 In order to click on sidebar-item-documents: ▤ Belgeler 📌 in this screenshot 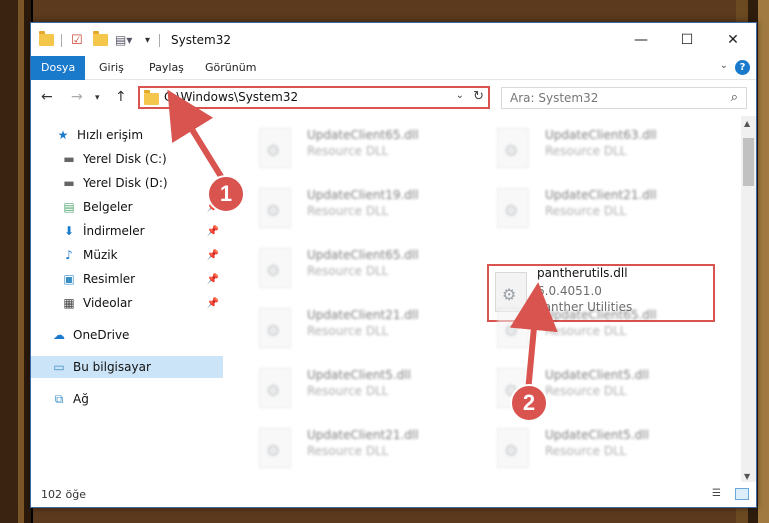, I will do `click(127, 207)`.